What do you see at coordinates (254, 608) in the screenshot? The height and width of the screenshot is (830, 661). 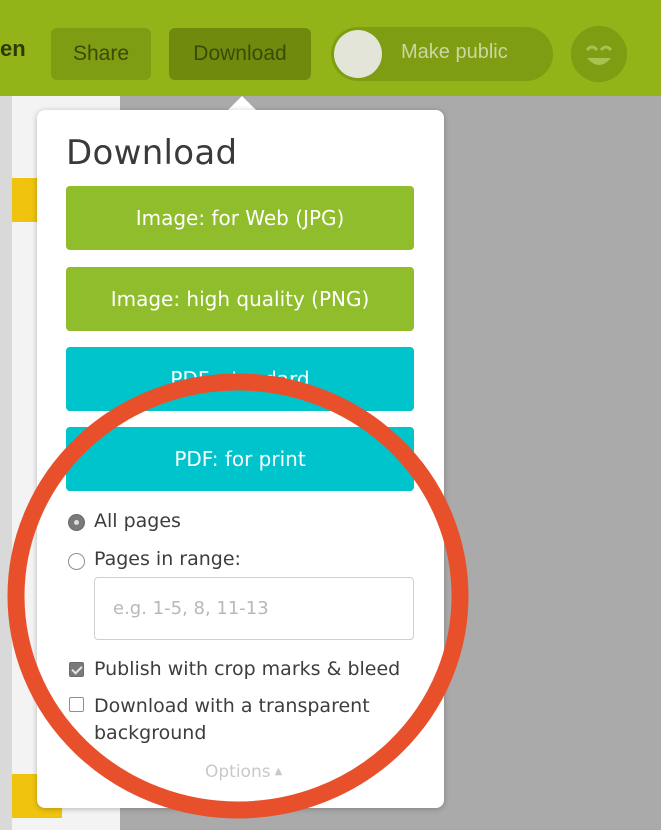 I see `page-range-input` at bounding box center [254, 608].